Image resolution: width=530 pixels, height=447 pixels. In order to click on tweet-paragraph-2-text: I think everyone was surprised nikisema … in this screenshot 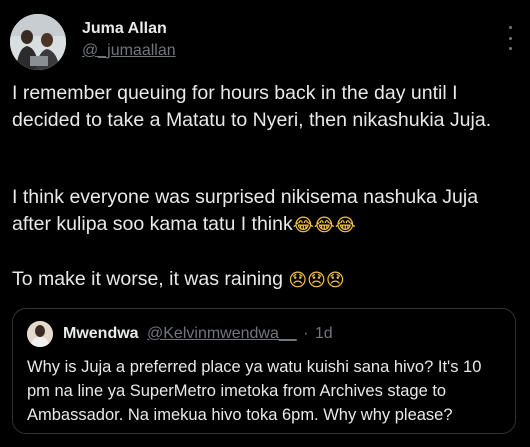, I will do `click(248, 210)`.